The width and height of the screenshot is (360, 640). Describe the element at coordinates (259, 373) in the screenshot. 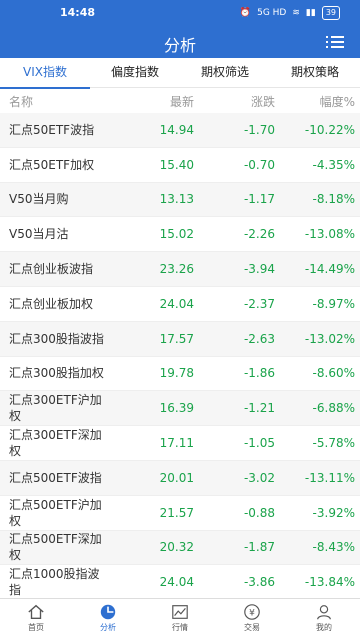

I see `row-change: -1.86` at that location.